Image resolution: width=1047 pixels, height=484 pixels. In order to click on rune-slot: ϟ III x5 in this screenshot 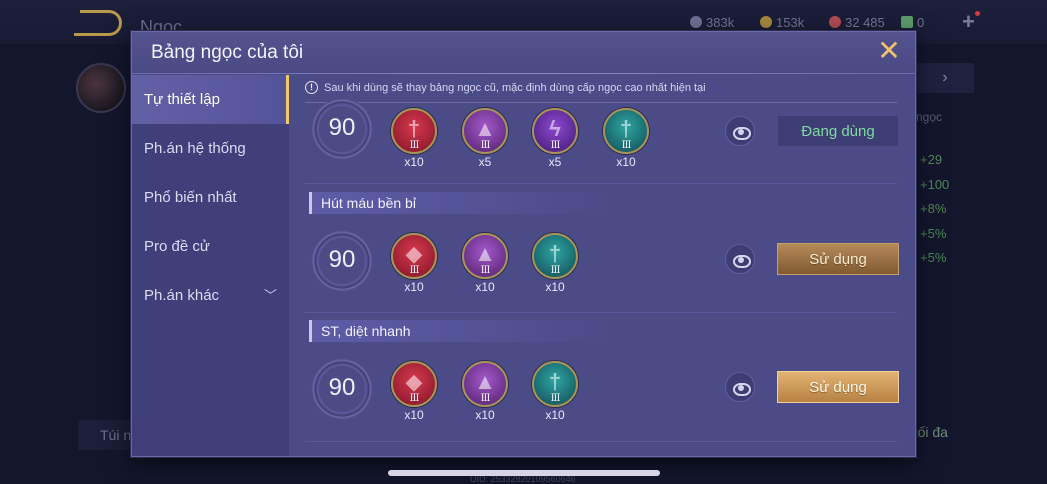, I will do `click(555, 138)`.